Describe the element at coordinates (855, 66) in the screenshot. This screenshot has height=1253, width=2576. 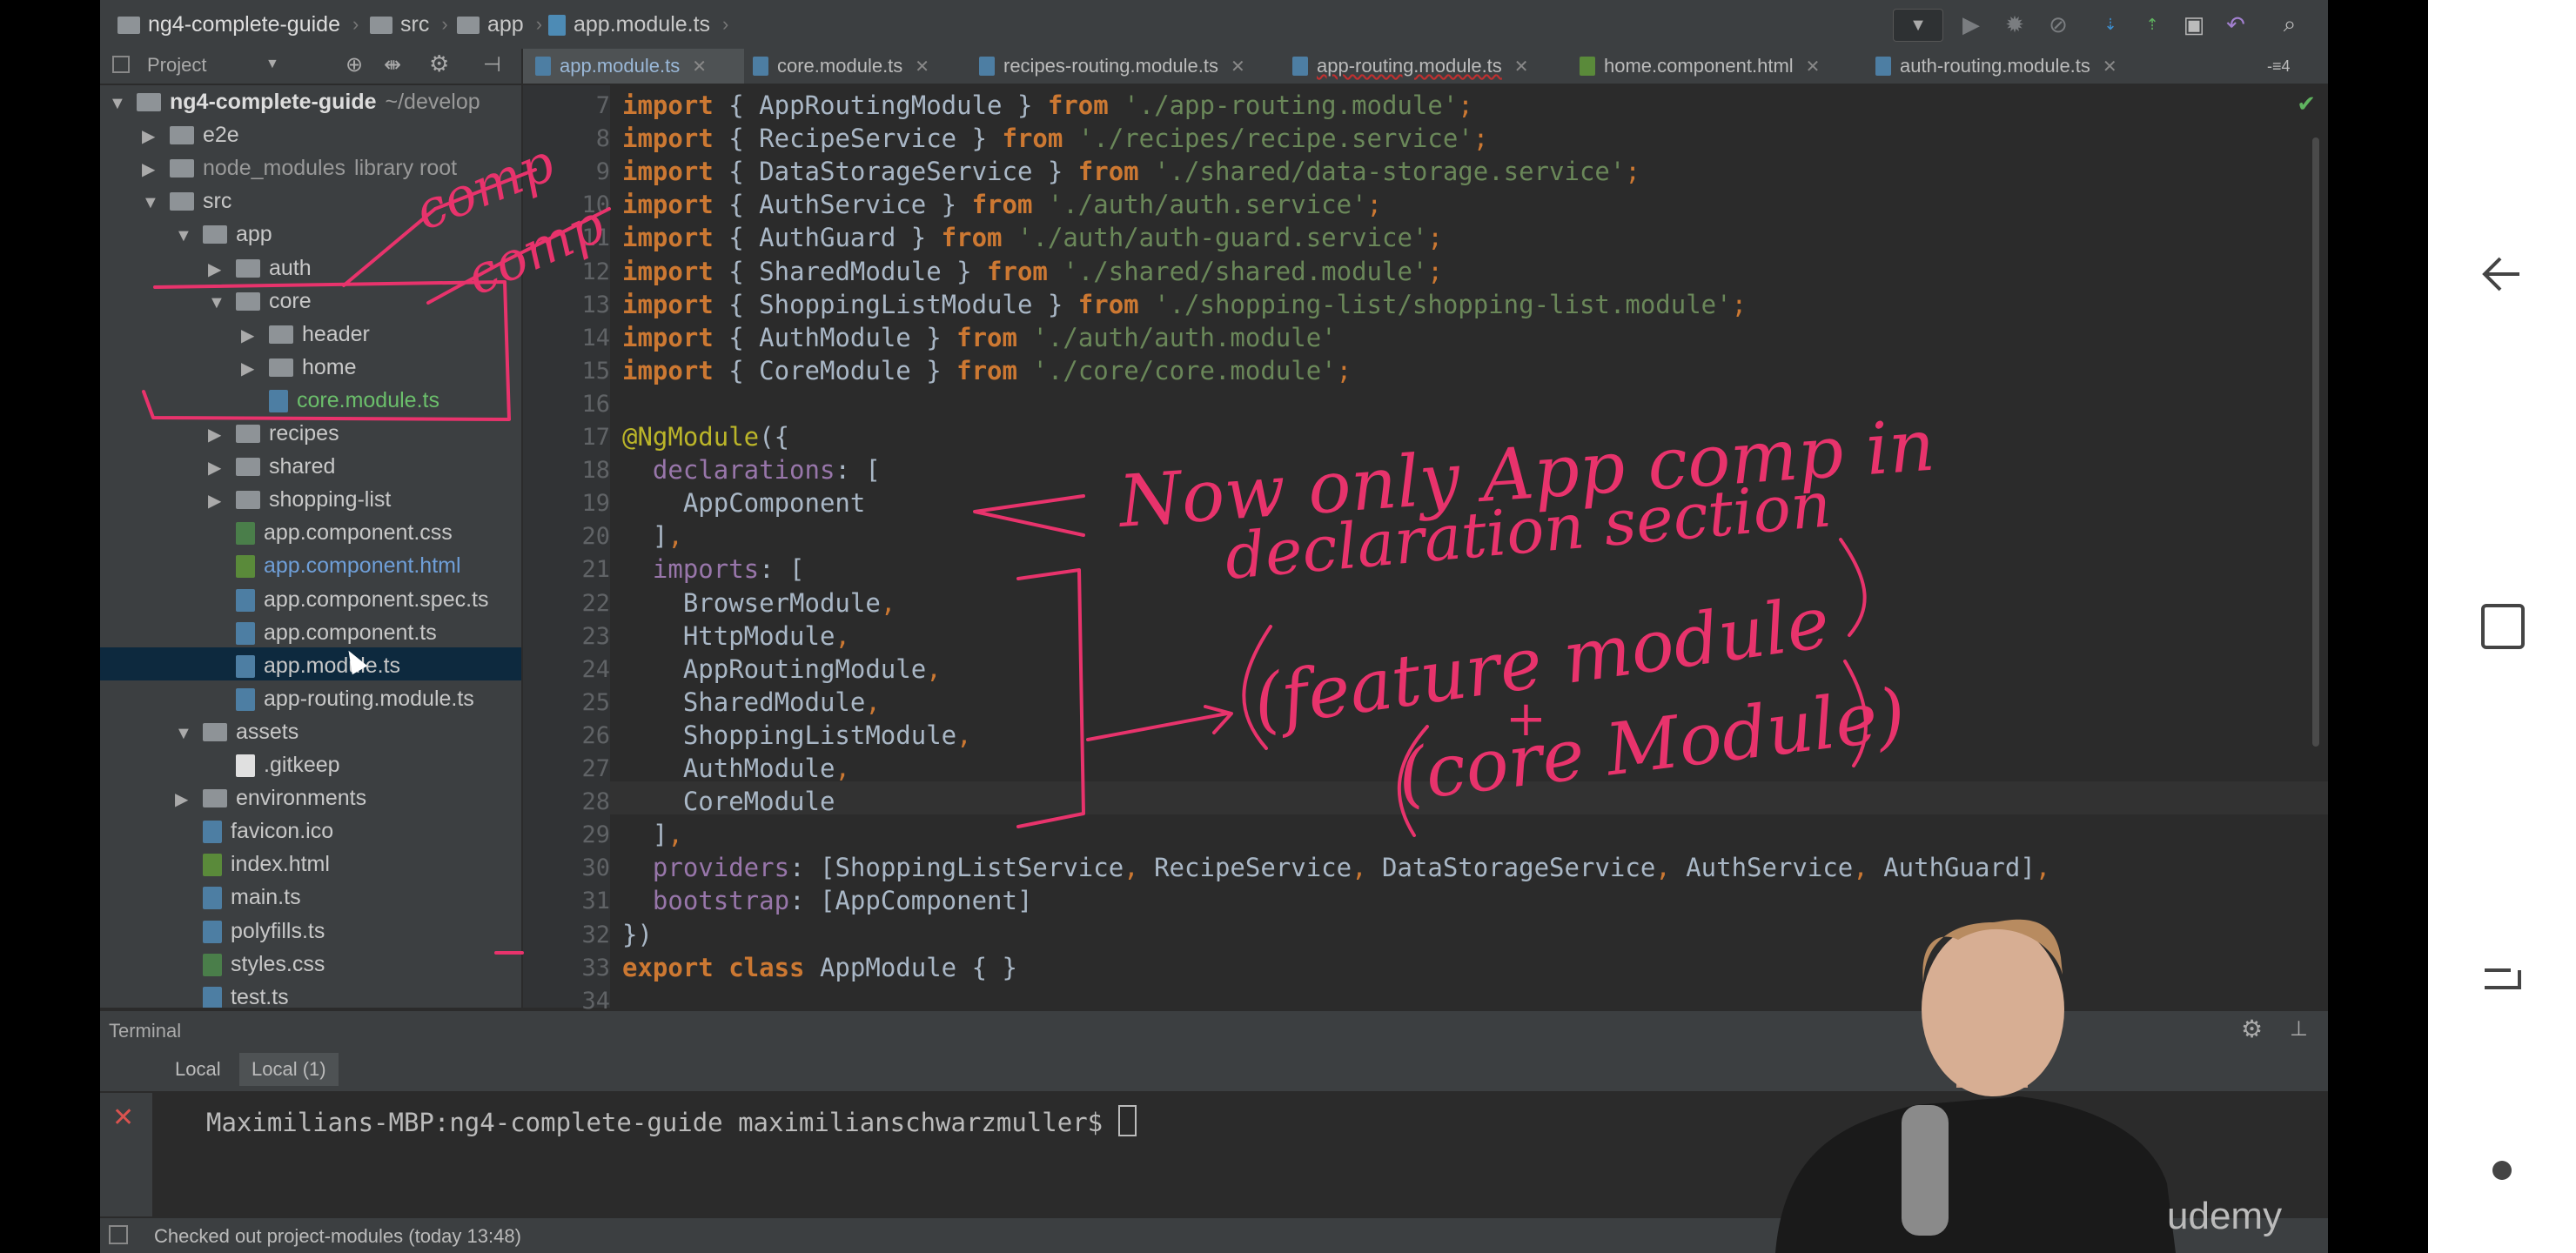
I see `tab-core-module: core.module.ts ✕` at that location.